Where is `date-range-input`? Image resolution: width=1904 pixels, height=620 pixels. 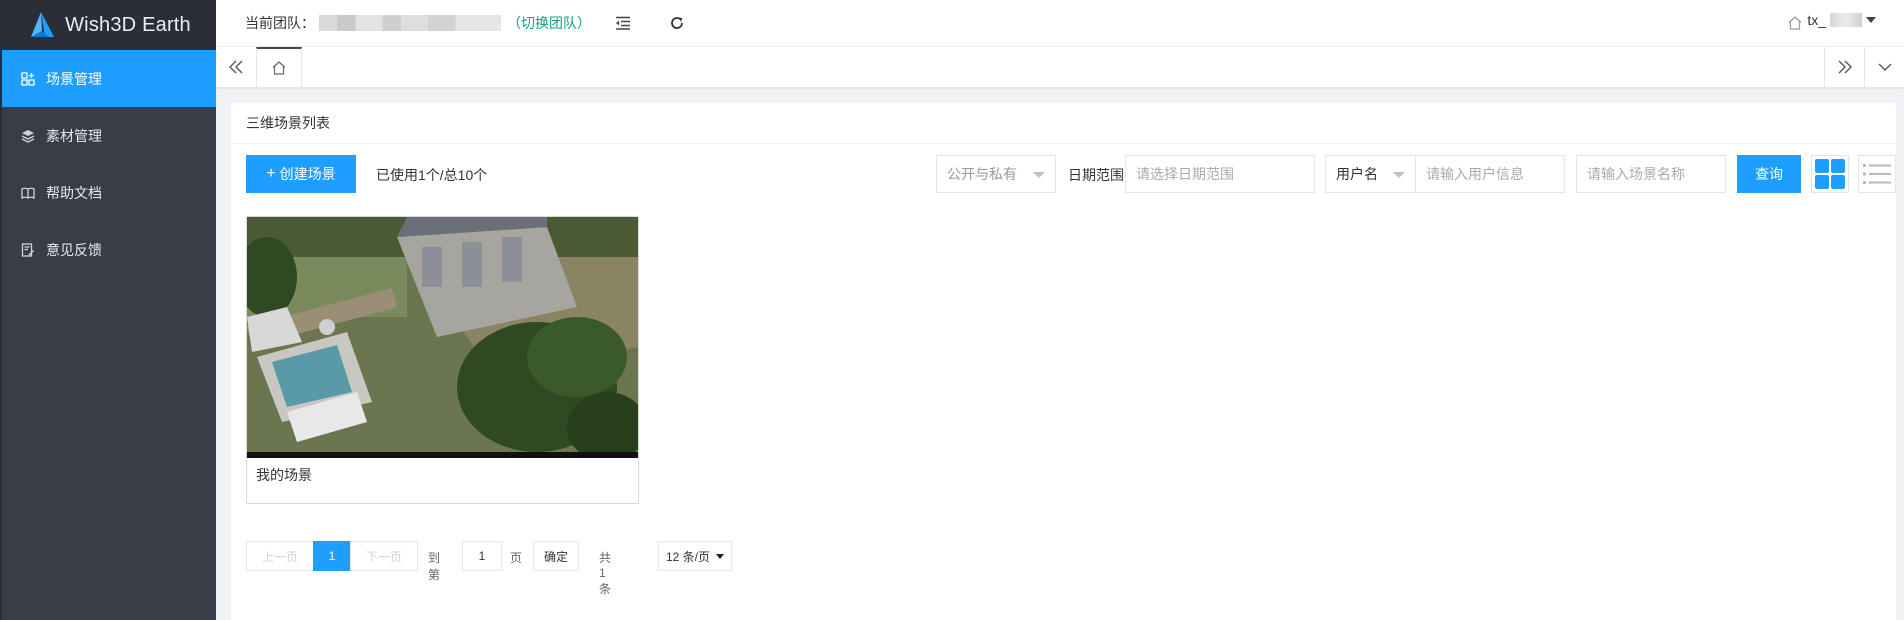
date-range-input is located at coordinates (1220, 174).